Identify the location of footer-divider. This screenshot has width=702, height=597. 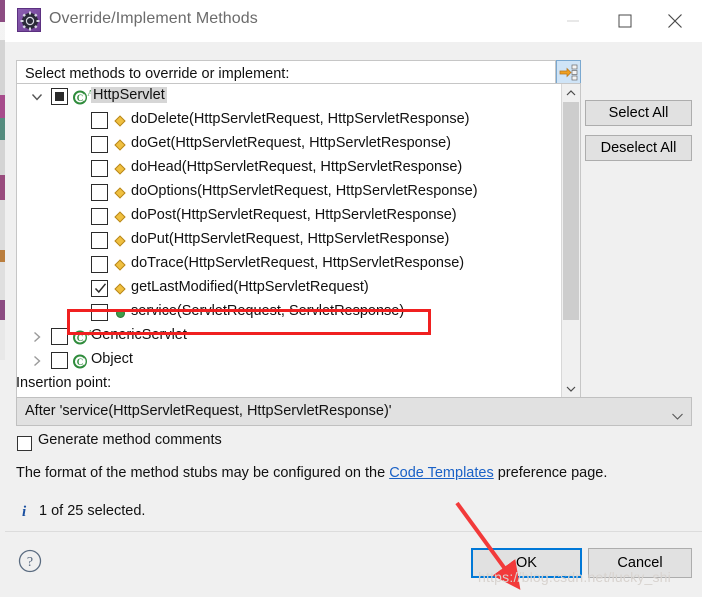
(353, 531).